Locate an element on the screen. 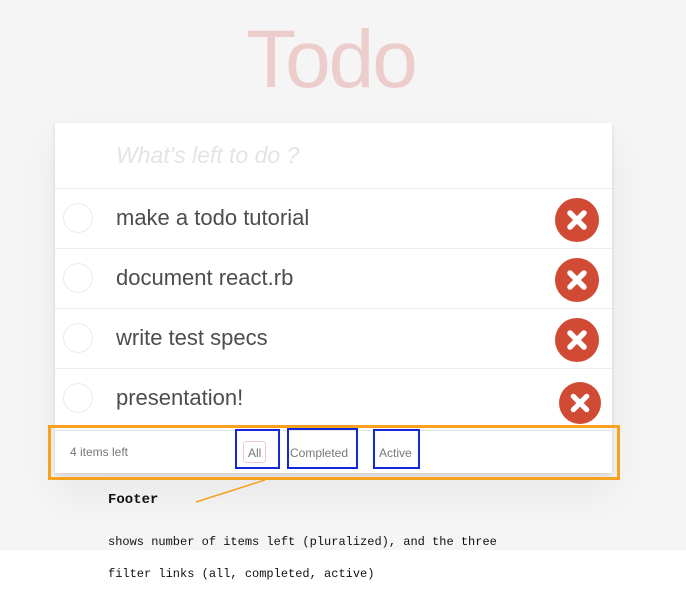  annotation-description-line: filter links (all, completed, active) is located at coordinates (241, 574).